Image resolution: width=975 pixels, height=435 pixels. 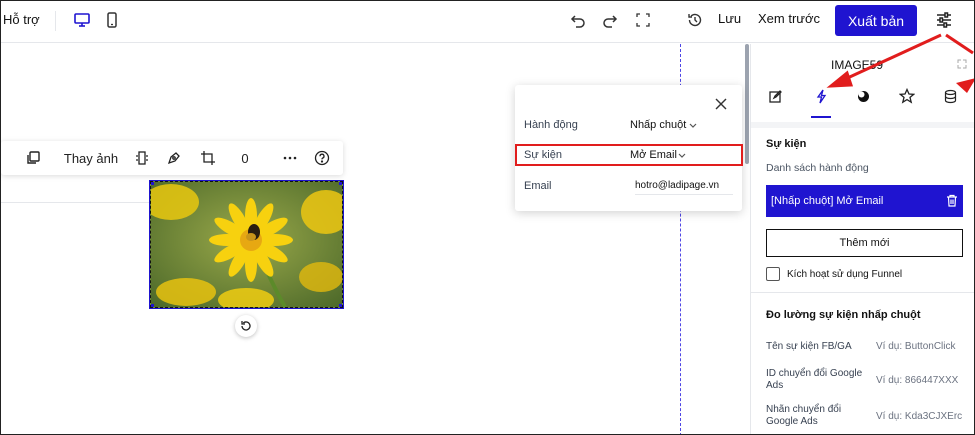 I want to click on element-title: IMAGE59, so click(x=857, y=65).